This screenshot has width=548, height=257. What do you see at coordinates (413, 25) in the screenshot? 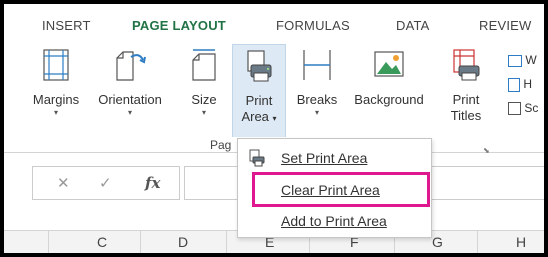
I see `tab-data: DATA` at bounding box center [413, 25].